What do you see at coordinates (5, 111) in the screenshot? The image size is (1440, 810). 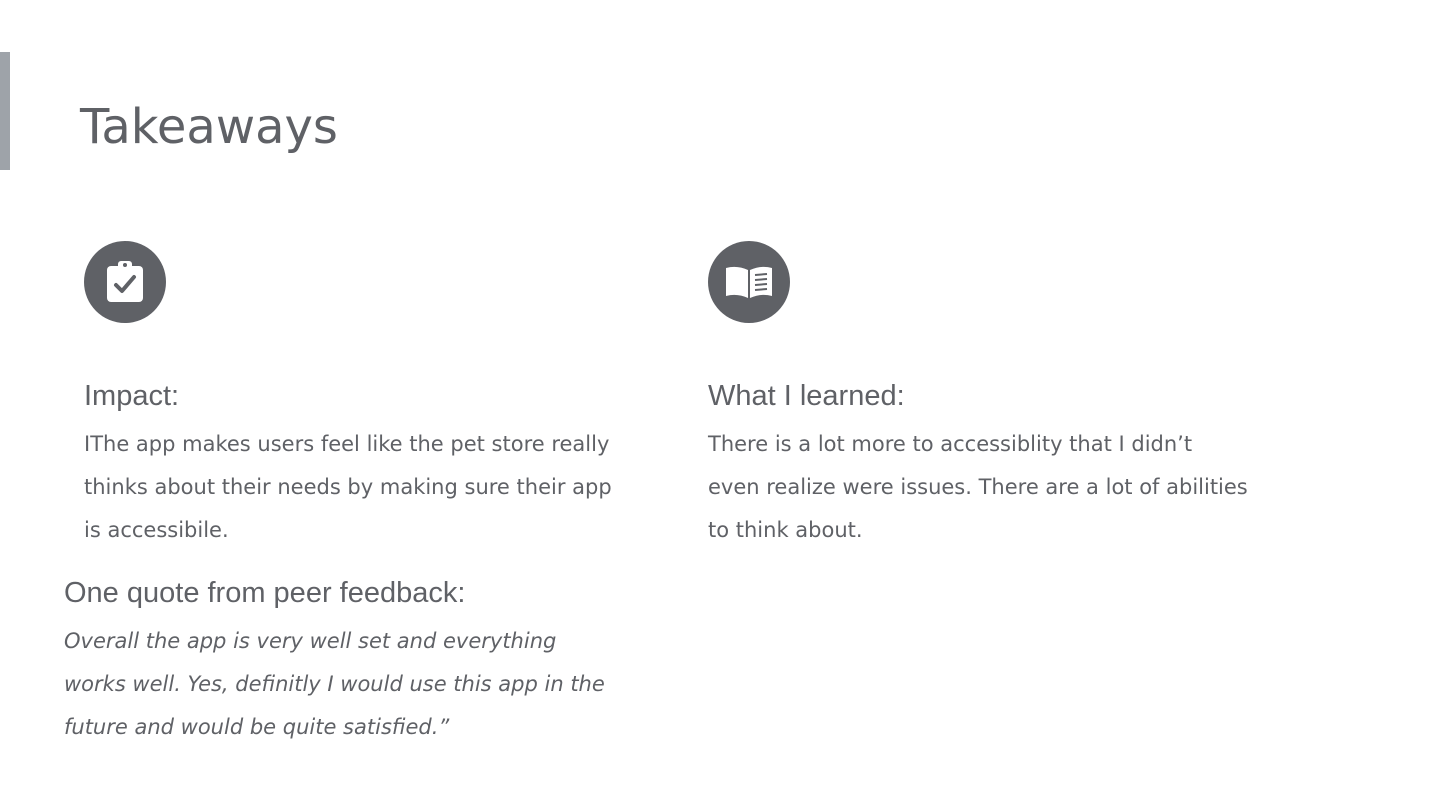 I see `title-accent-bar` at bounding box center [5, 111].